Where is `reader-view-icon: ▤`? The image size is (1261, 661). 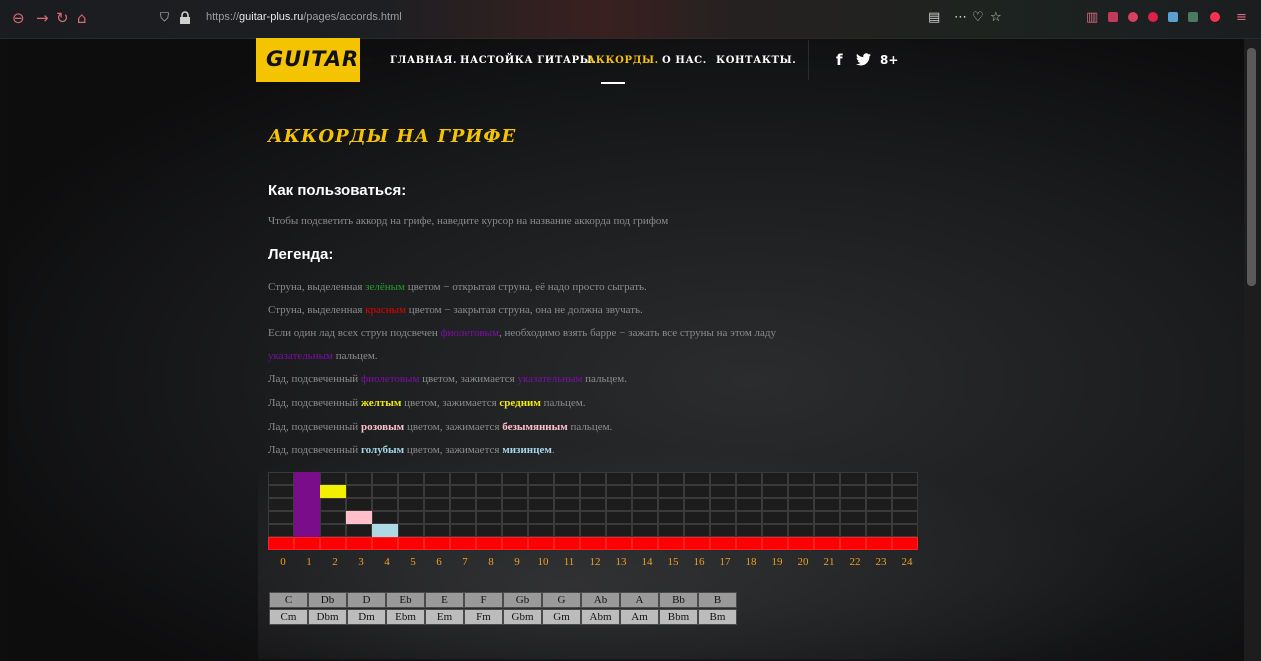 reader-view-icon: ▤ is located at coordinates (934, 17).